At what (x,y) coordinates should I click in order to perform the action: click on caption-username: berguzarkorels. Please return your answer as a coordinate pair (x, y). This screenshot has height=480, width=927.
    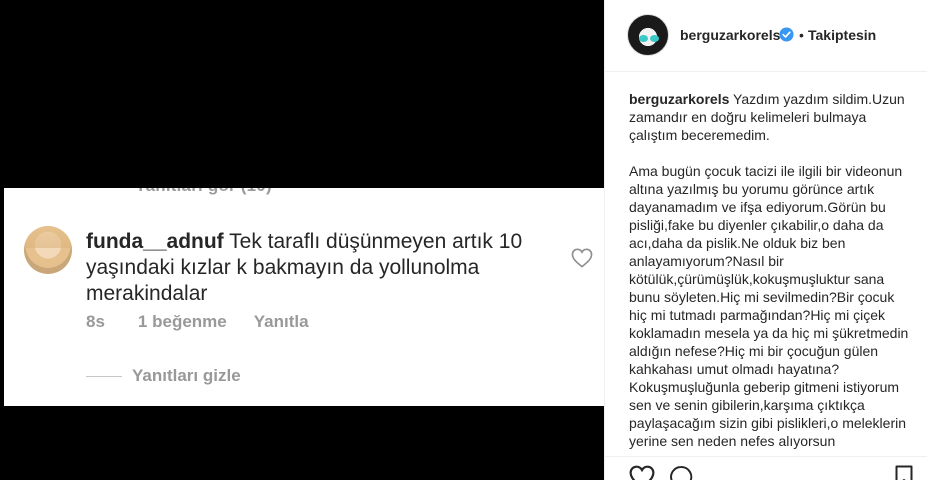
    Looking at the image, I should click on (679, 99).